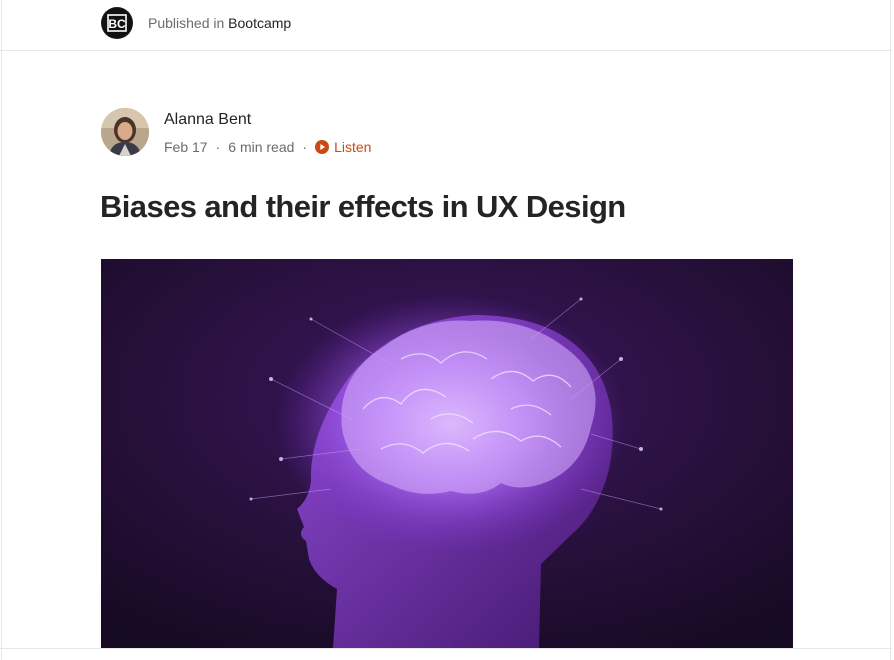 The height and width of the screenshot is (660, 894). I want to click on publication-label: Published in Bootcamp, so click(219, 23).